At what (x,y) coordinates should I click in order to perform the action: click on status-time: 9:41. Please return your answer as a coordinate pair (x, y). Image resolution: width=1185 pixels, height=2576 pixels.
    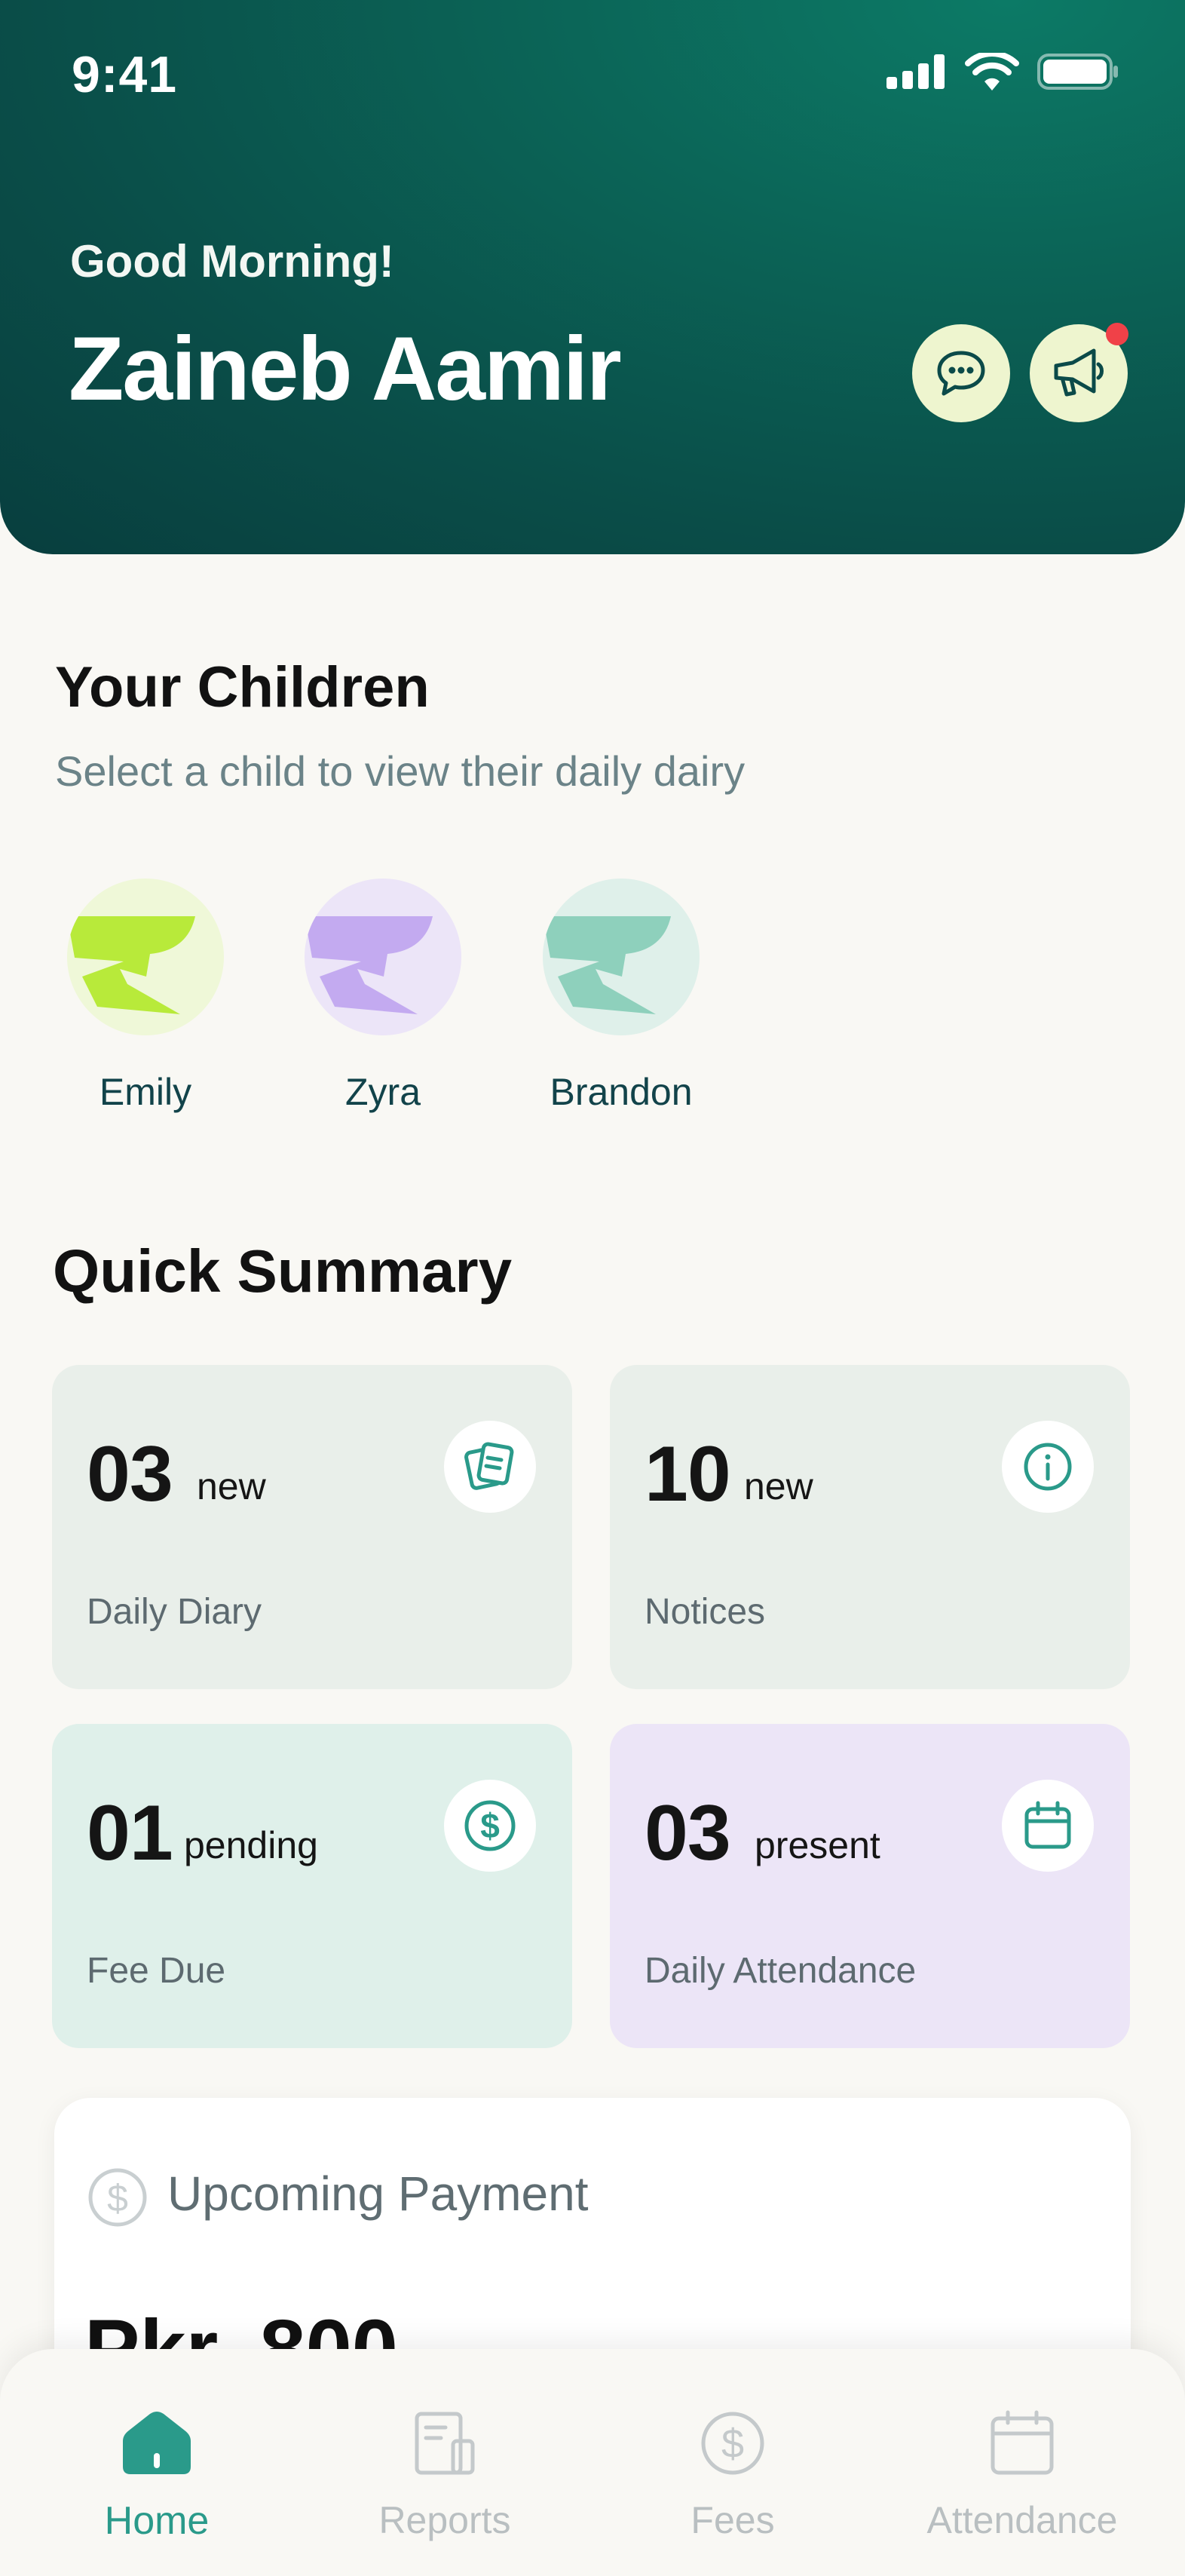
    Looking at the image, I should click on (125, 74).